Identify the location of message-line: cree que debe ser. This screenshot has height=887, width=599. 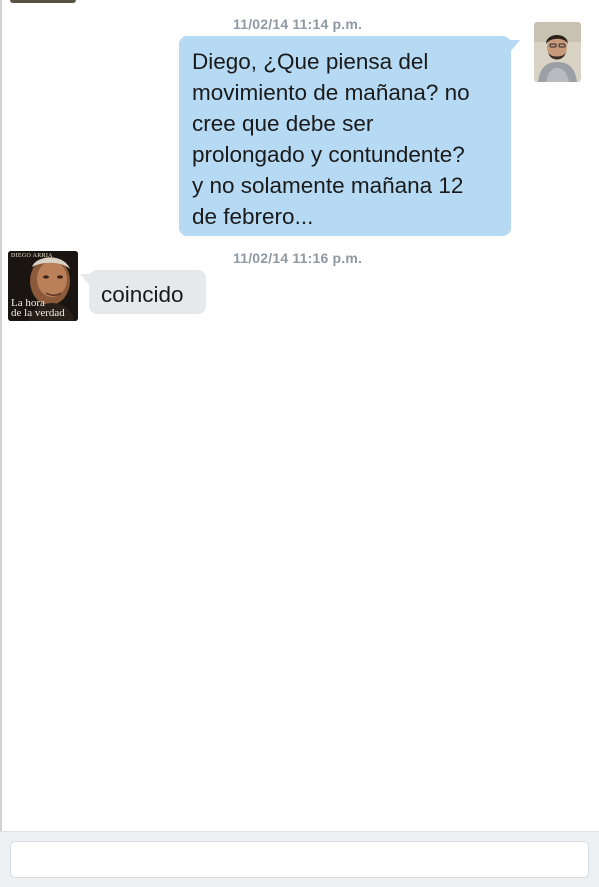
(283, 123).